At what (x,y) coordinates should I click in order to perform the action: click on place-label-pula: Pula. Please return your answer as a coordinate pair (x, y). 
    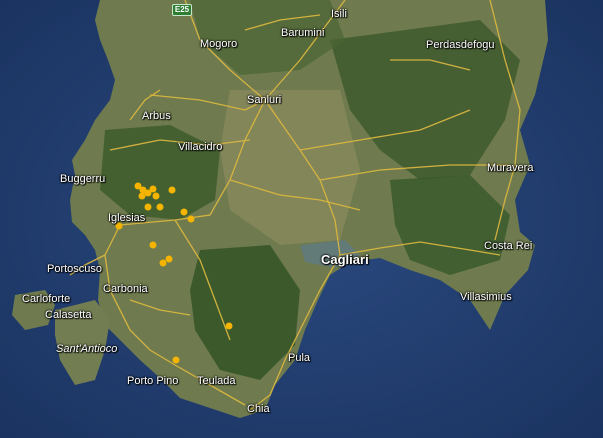
    Looking at the image, I should click on (299, 358).